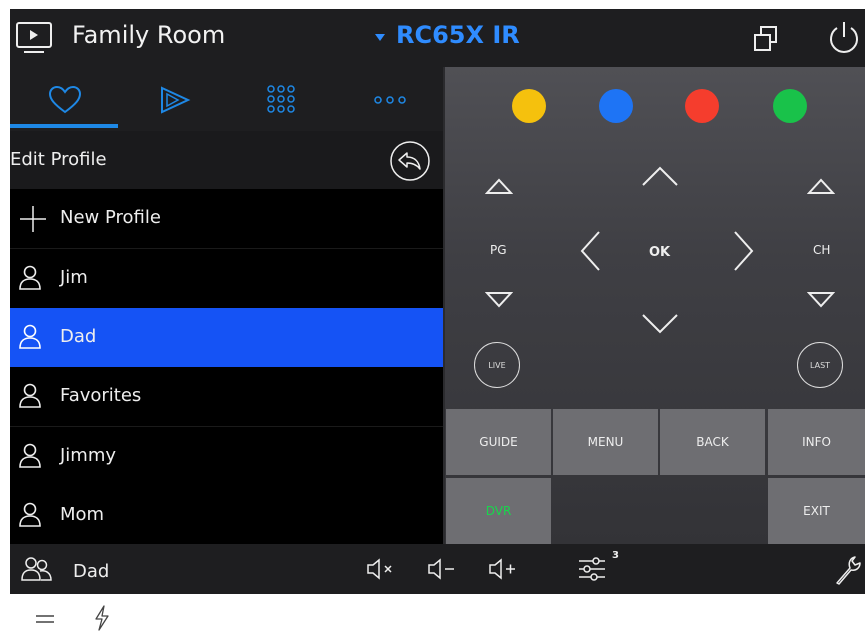 Image resolution: width=865 pixels, height=639 pixels. What do you see at coordinates (82, 514) in the screenshot?
I see `profile-label: Mom` at bounding box center [82, 514].